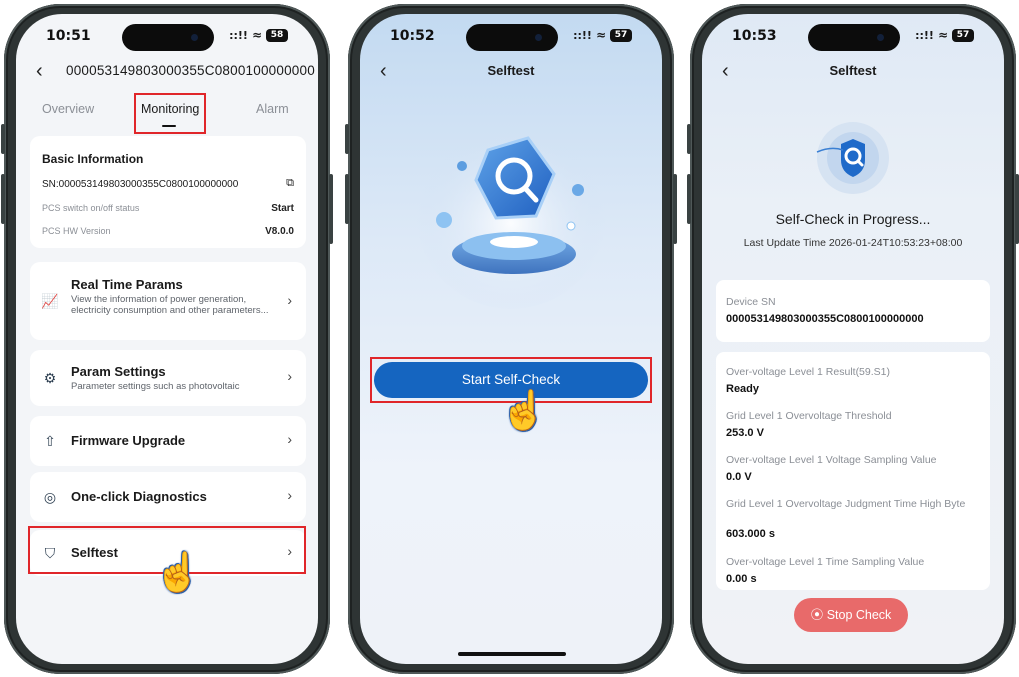 This screenshot has height=677, width=1019. What do you see at coordinates (739, 477) in the screenshot?
I see `item-value: 0.0 V` at bounding box center [739, 477].